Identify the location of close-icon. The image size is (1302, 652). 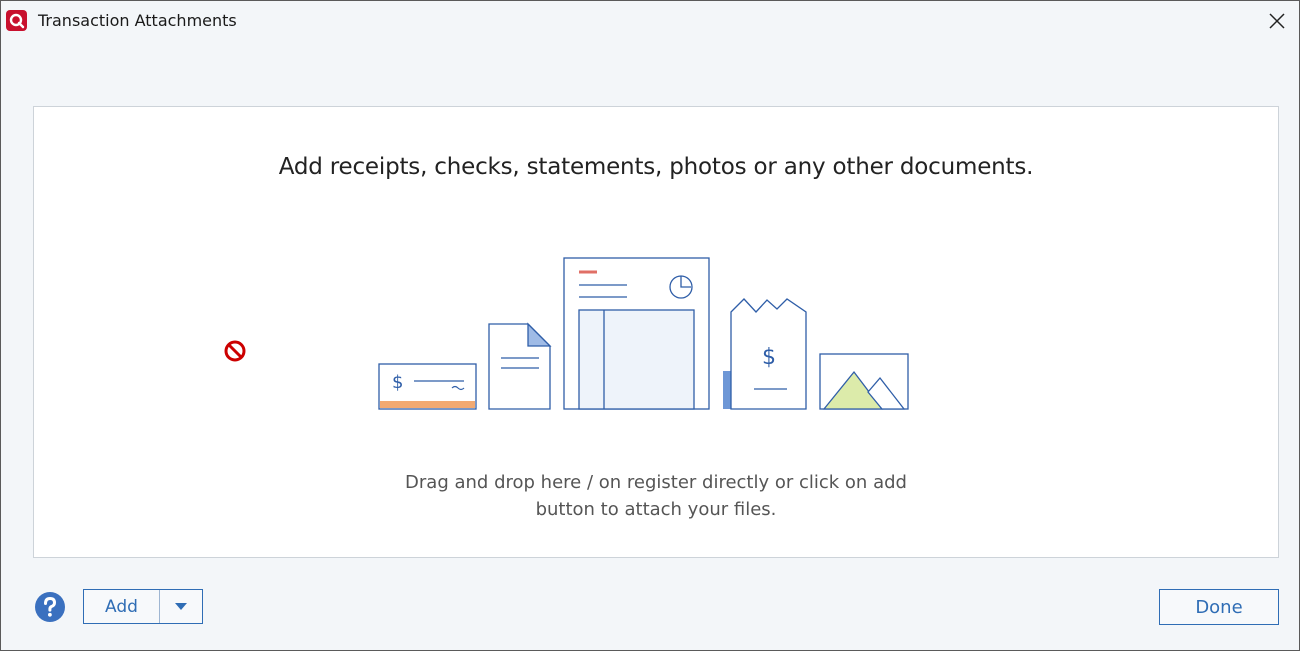
(1277, 21).